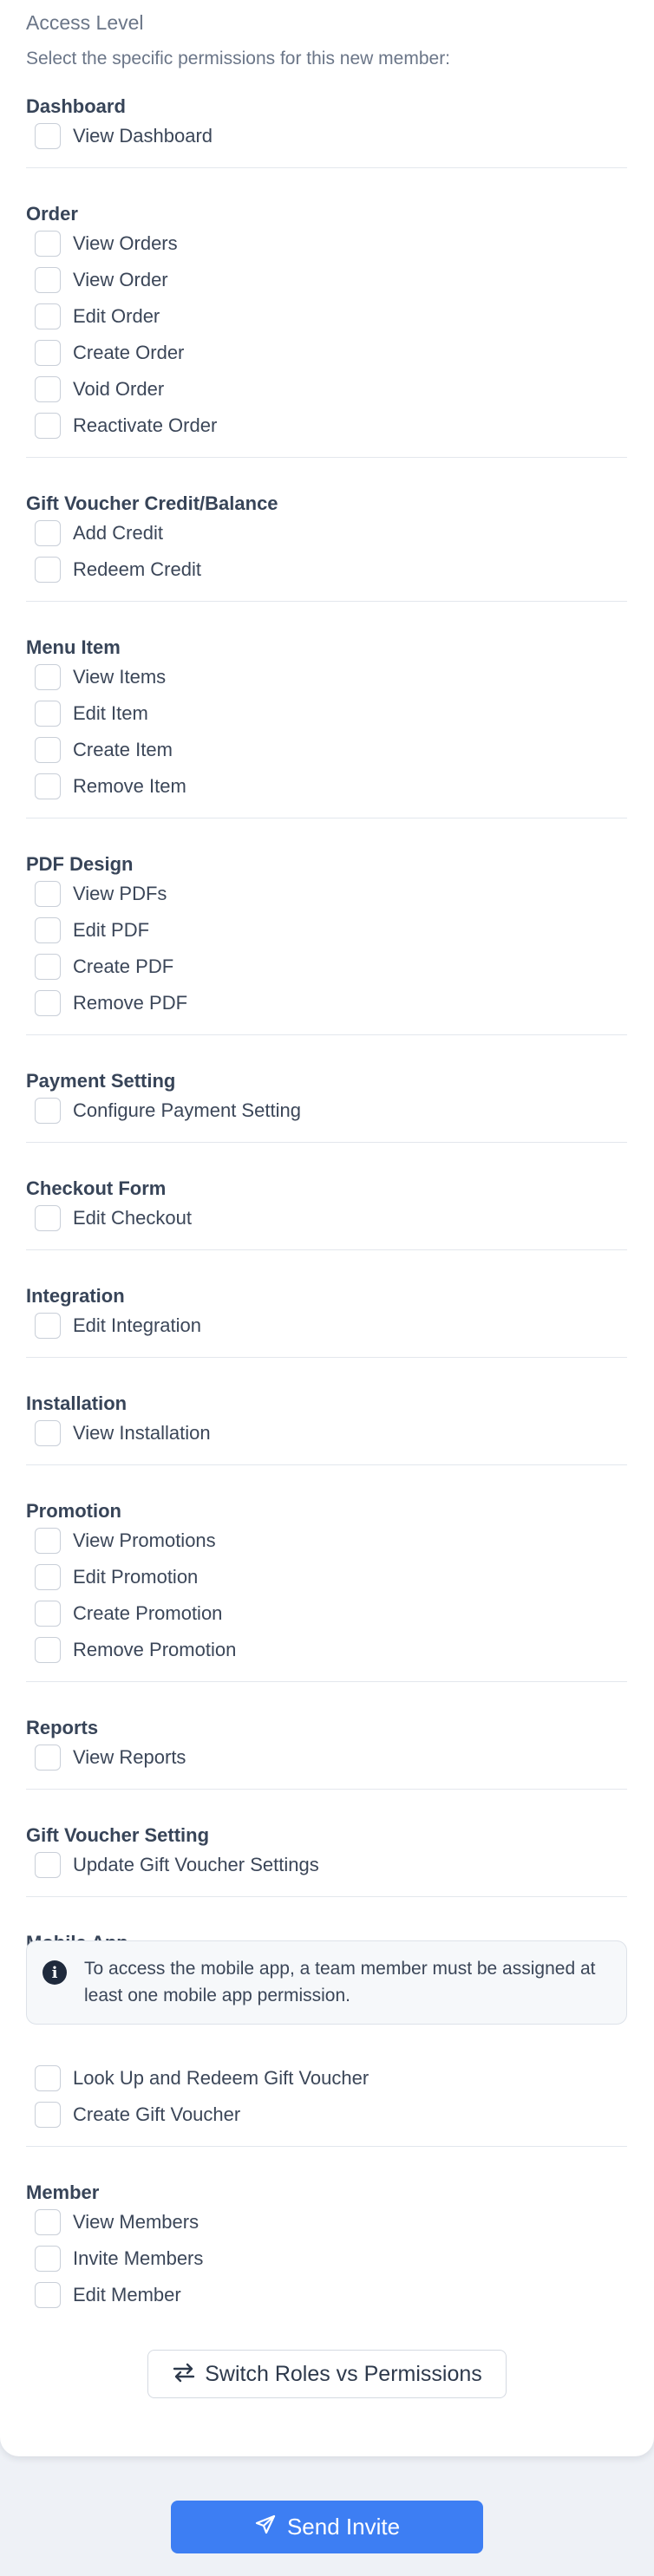 This screenshot has width=654, height=2576. What do you see at coordinates (101, 678) in the screenshot?
I see `permission-view-items: View Items` at bounding box center [101, 678].